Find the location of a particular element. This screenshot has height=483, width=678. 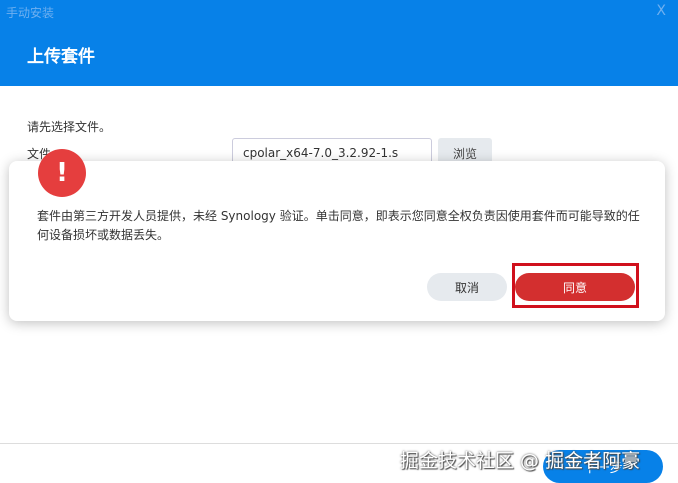

page-title: 上传套件 is located at coordinates (61, 57).